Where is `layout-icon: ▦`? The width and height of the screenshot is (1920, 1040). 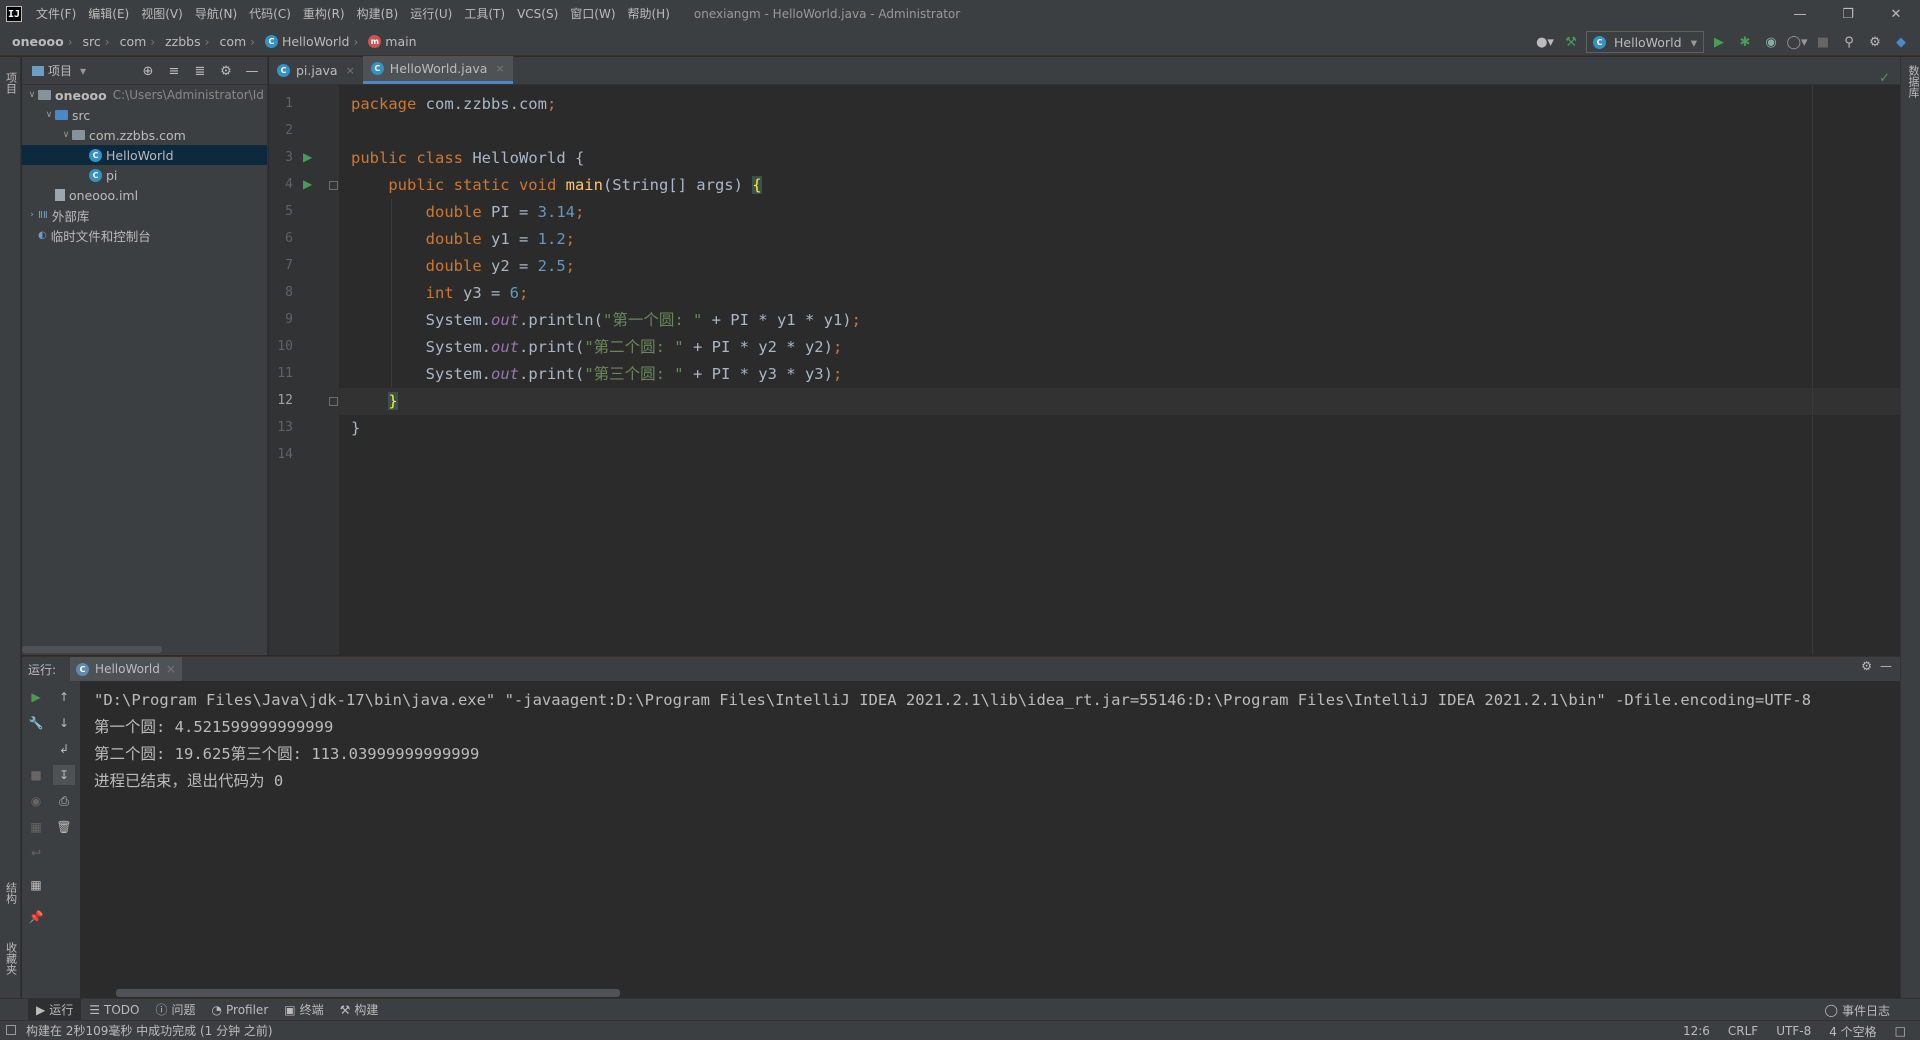
layout-icon: ▦ is located at coordinates (36, 885).